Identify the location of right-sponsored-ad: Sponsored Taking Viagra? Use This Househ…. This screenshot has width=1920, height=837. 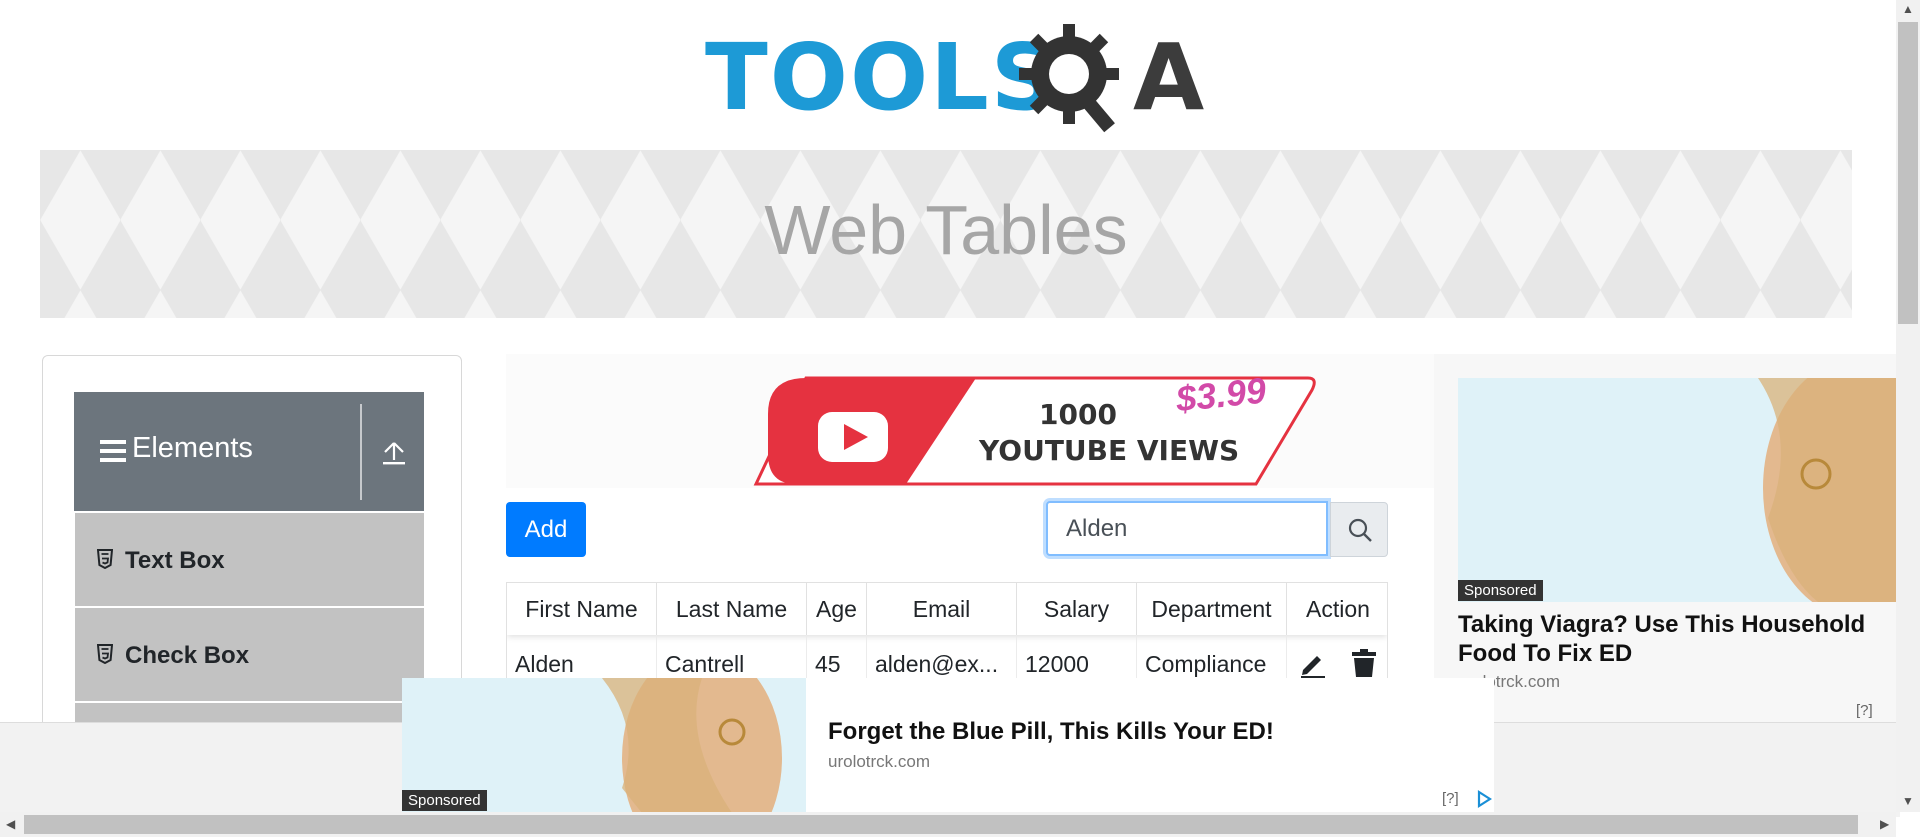
(1677, 539).